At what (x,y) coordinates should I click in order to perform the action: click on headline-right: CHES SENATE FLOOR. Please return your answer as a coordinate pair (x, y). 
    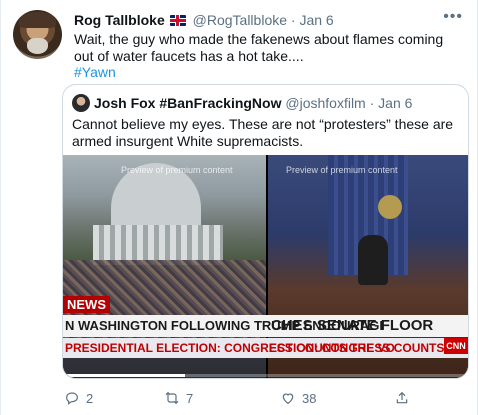
    Looking at the image, I should click on (352, 325).